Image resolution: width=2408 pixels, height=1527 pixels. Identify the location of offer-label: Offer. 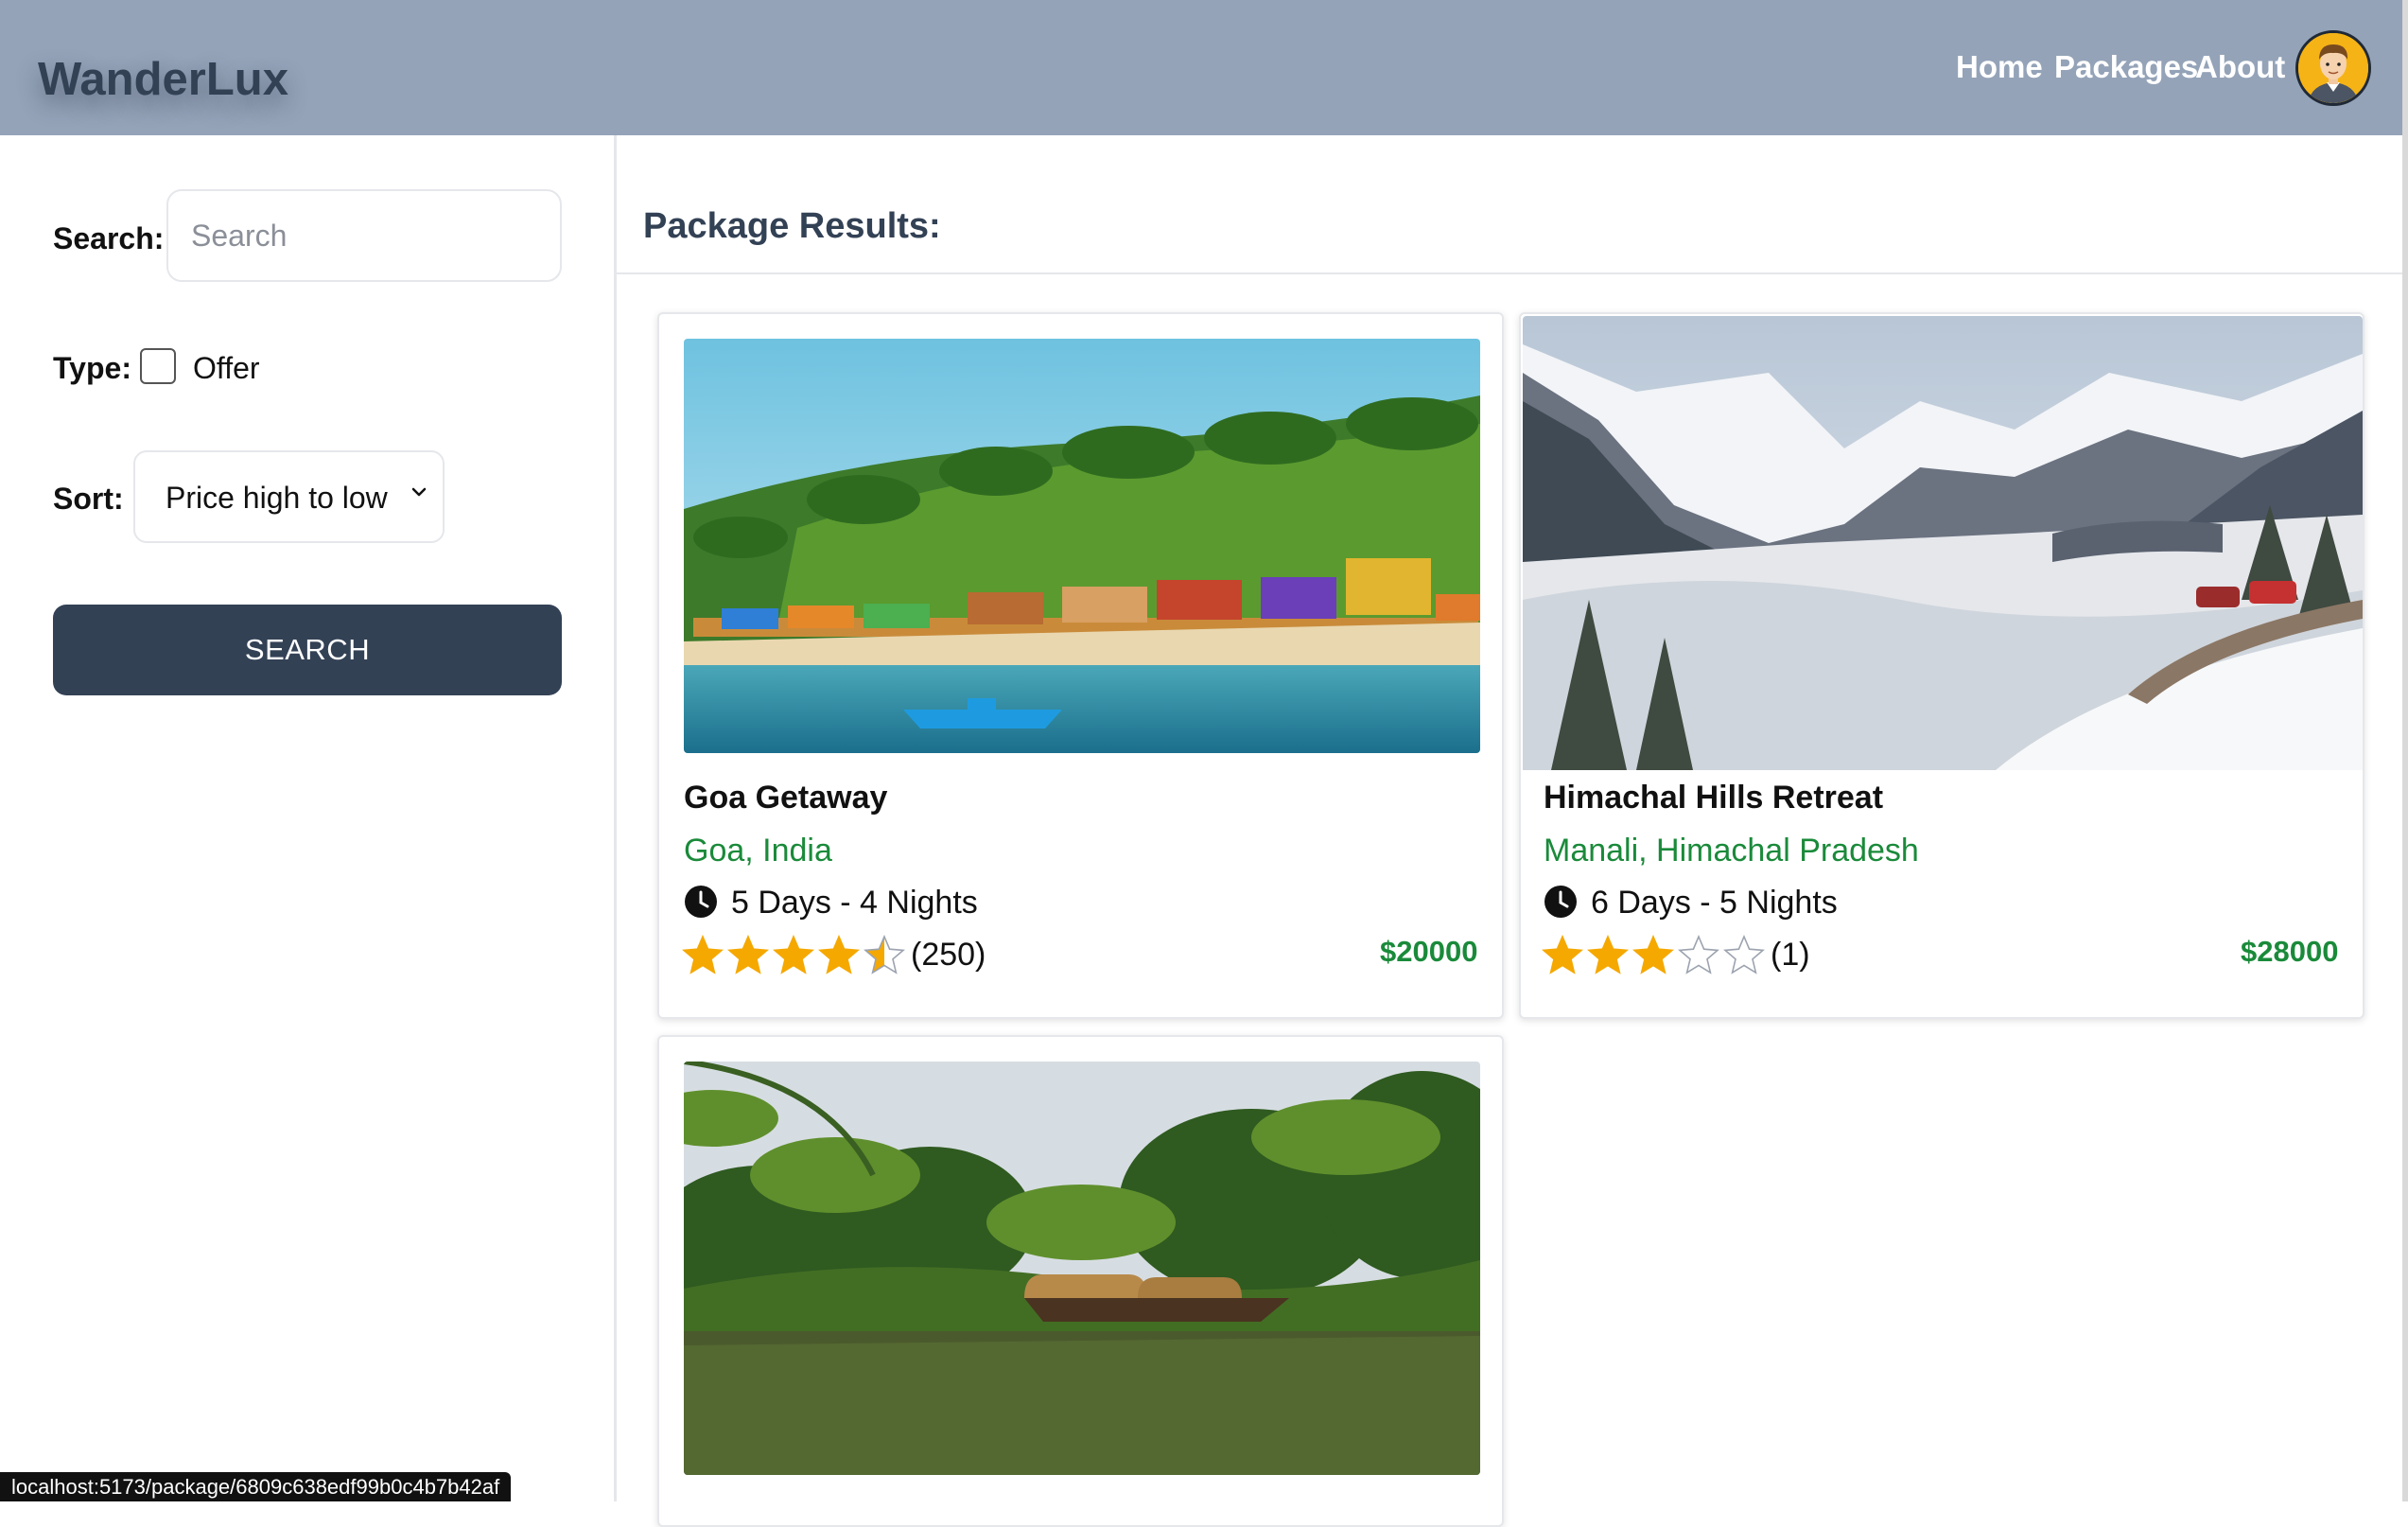
(226, 368).